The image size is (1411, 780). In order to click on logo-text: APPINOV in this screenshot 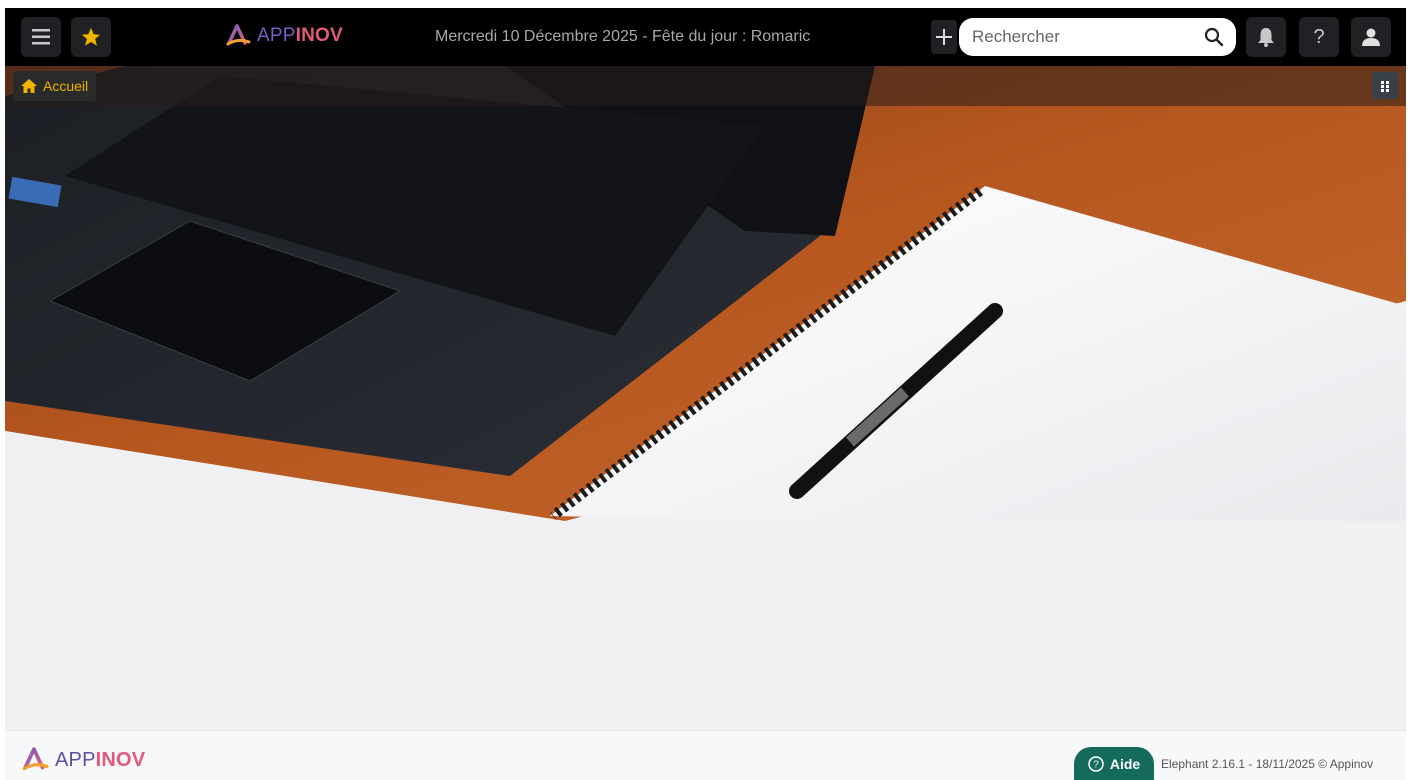, I will do `click(300, 35)`.